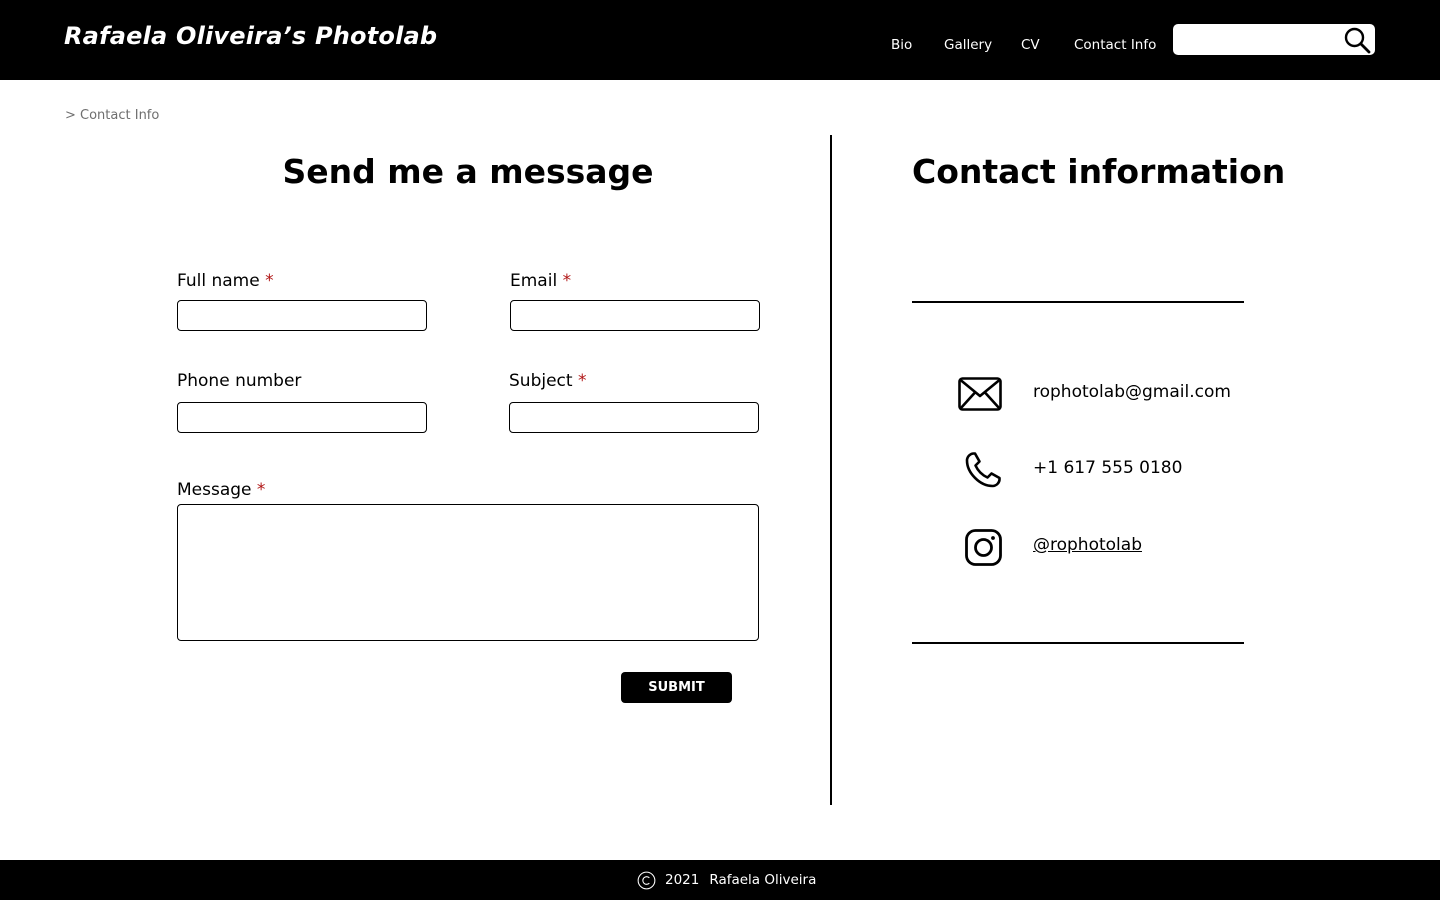 This screenshot has height=900, width=1440. I want to click on contact-top-divider, so click(1078, 302).